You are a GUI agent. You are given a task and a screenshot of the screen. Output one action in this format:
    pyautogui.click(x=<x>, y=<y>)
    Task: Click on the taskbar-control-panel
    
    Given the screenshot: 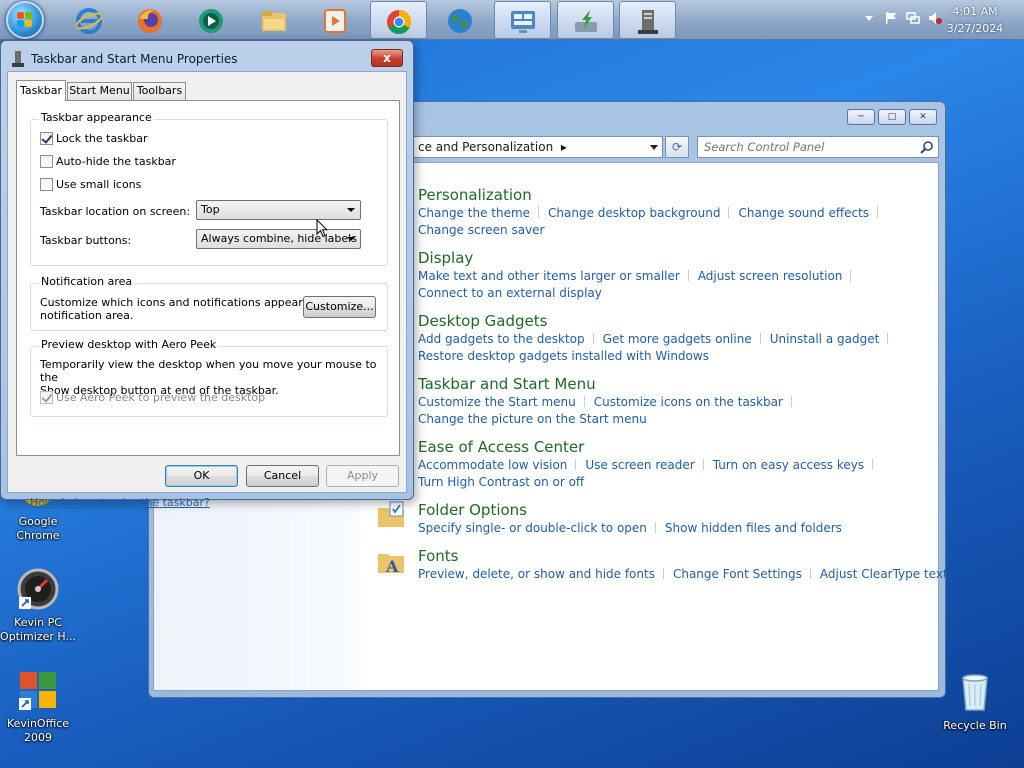 What is the action you would take?
    pyautogui.click(x=522, y=20)
    